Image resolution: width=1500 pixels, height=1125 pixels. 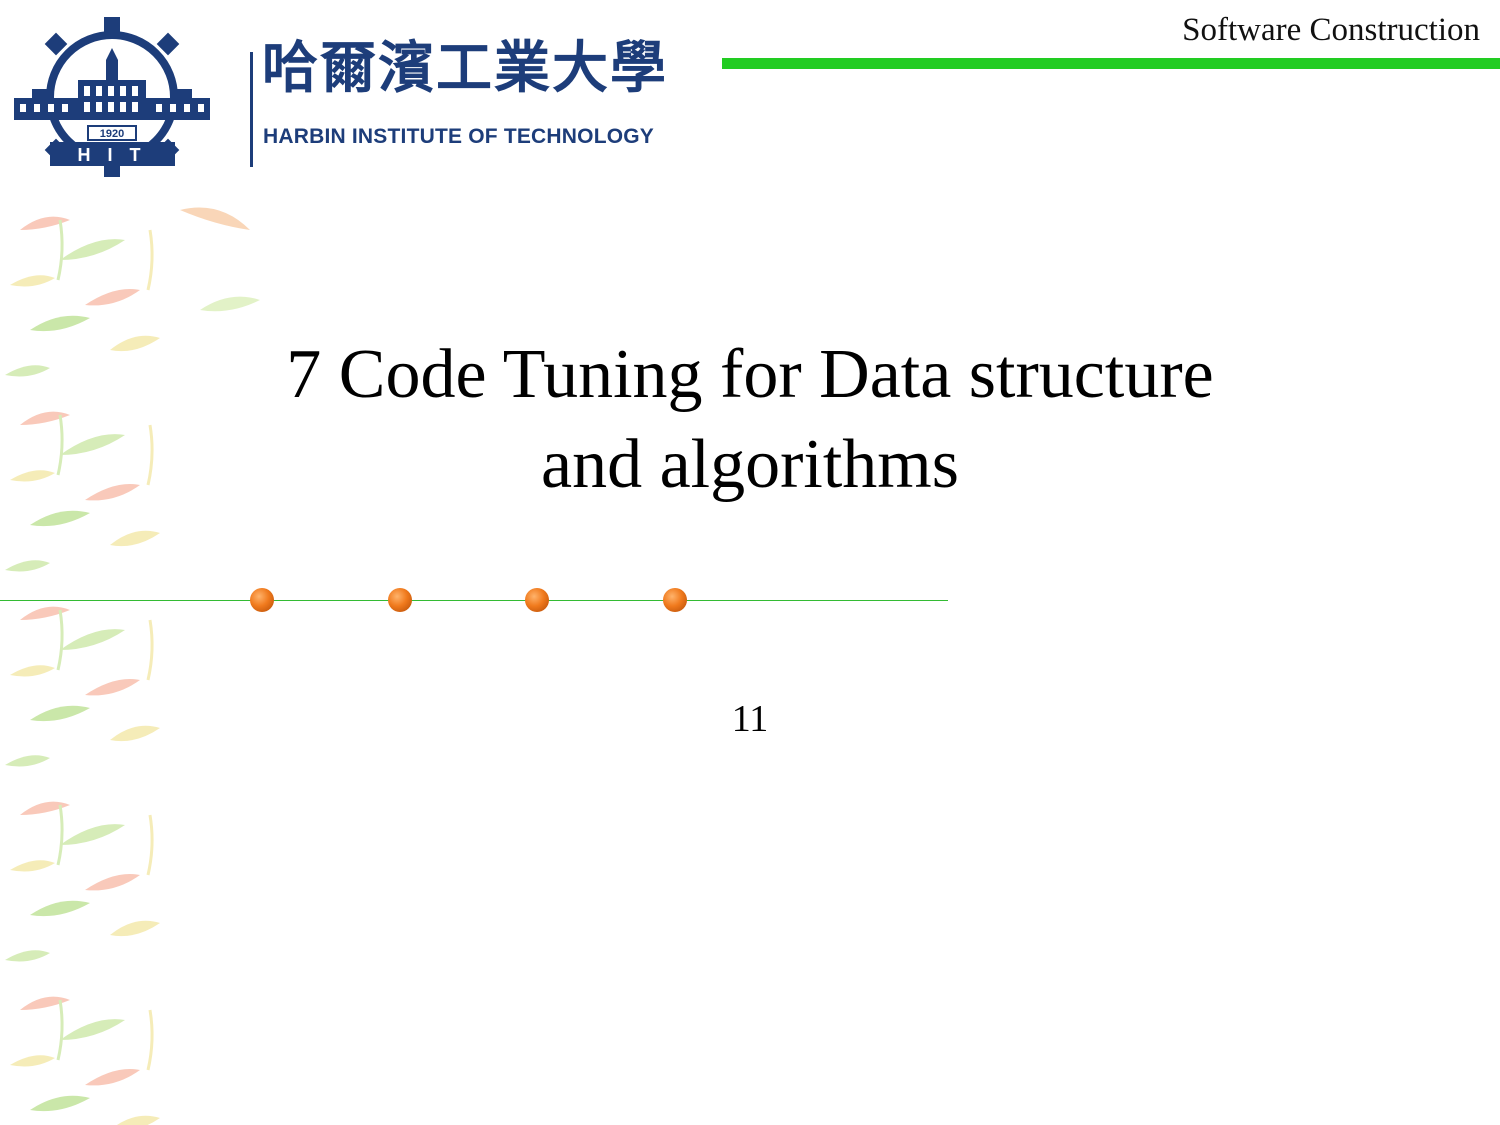 What do you see at coordinates (750, 464) in the screenshot?
I see `slide-title-line-2: and algorithms` at bounding box center [750, 464].